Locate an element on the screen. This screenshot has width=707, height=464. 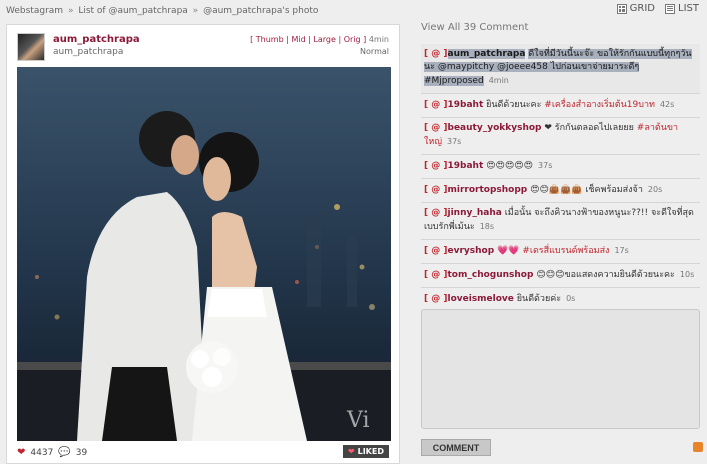
comment-item: [ @ ] 19baht 😍😍😍😍😍 37s is located at coordinates (560, 166).